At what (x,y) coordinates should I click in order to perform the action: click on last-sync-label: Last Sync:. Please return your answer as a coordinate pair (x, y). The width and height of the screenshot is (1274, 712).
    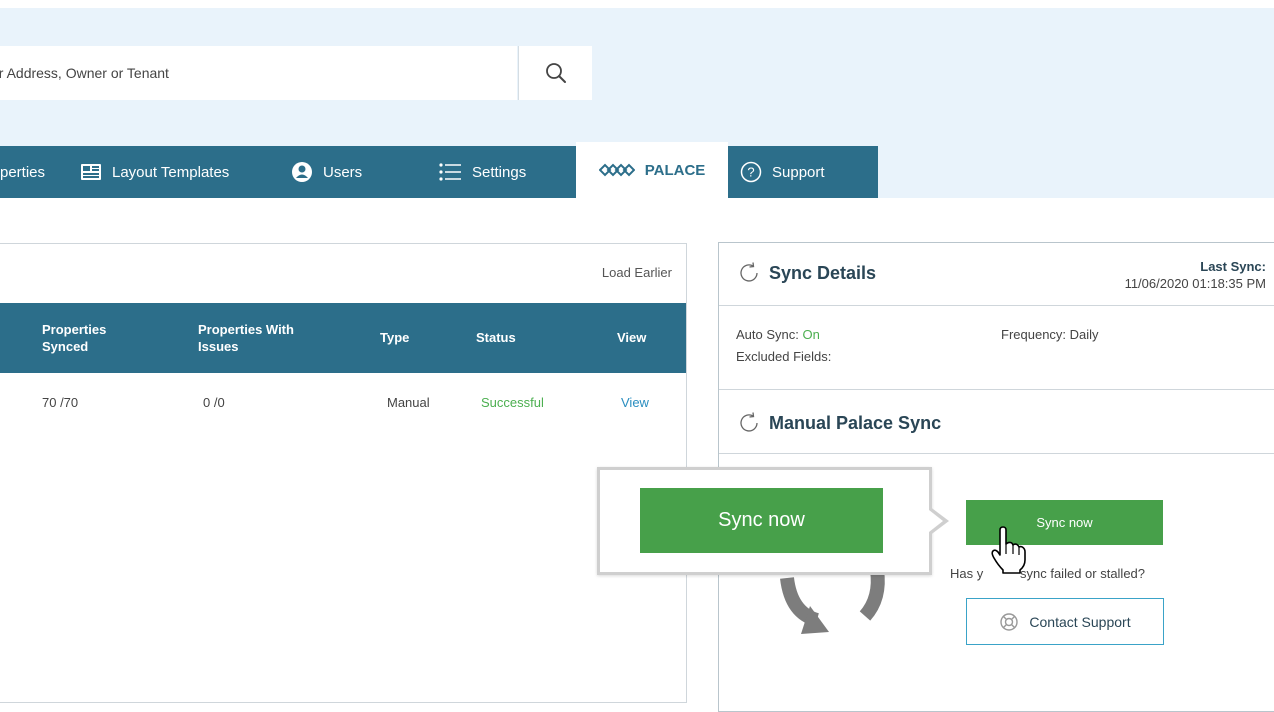
    Looking at the image, I should click on (1233, 266).